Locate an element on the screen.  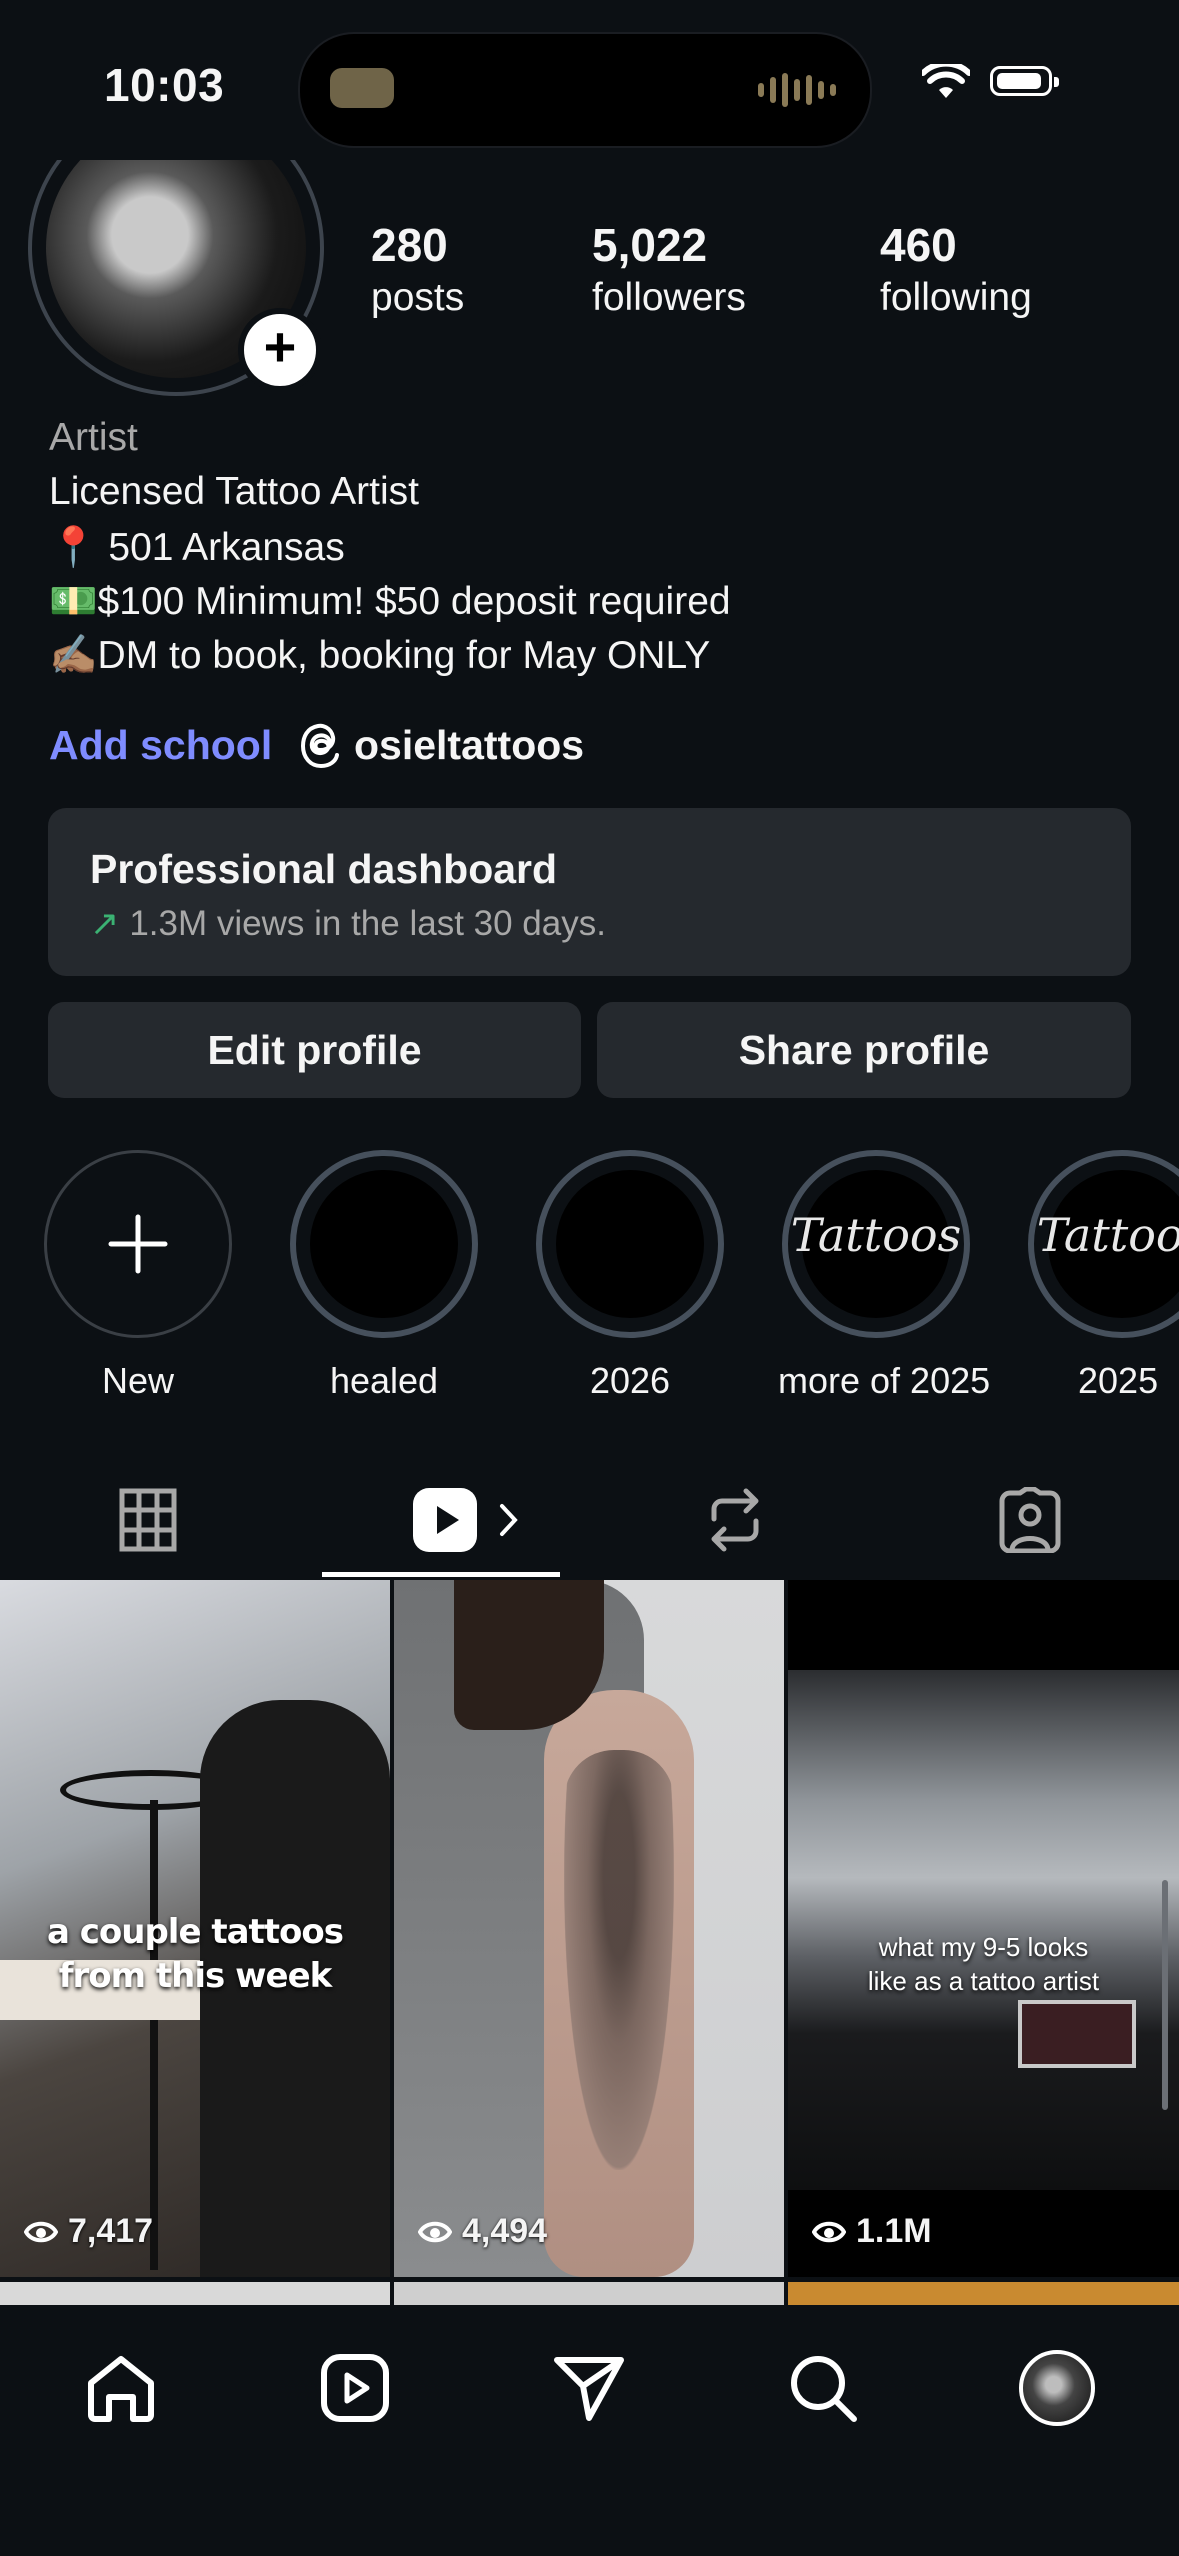
highlight-2025: Tattoos 2025 is located at coordinates (1101, 1276).